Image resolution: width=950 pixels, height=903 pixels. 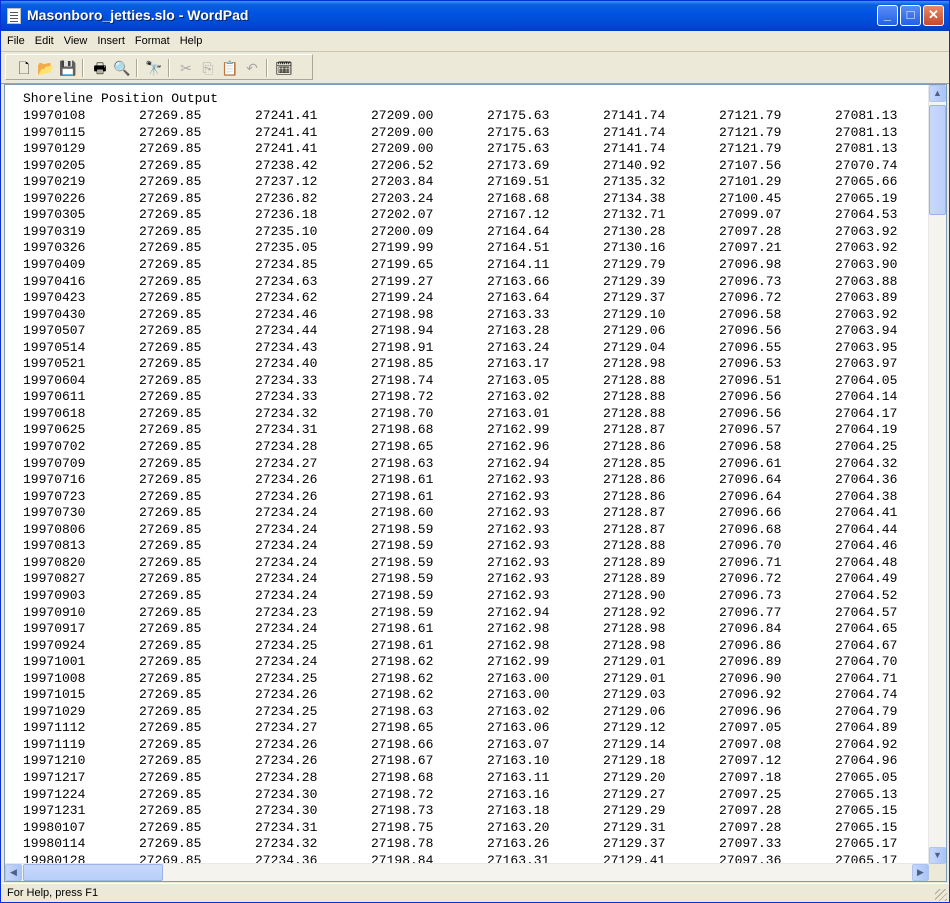 I want to click on row-value: 27130.28, so click(x=634, y=231).